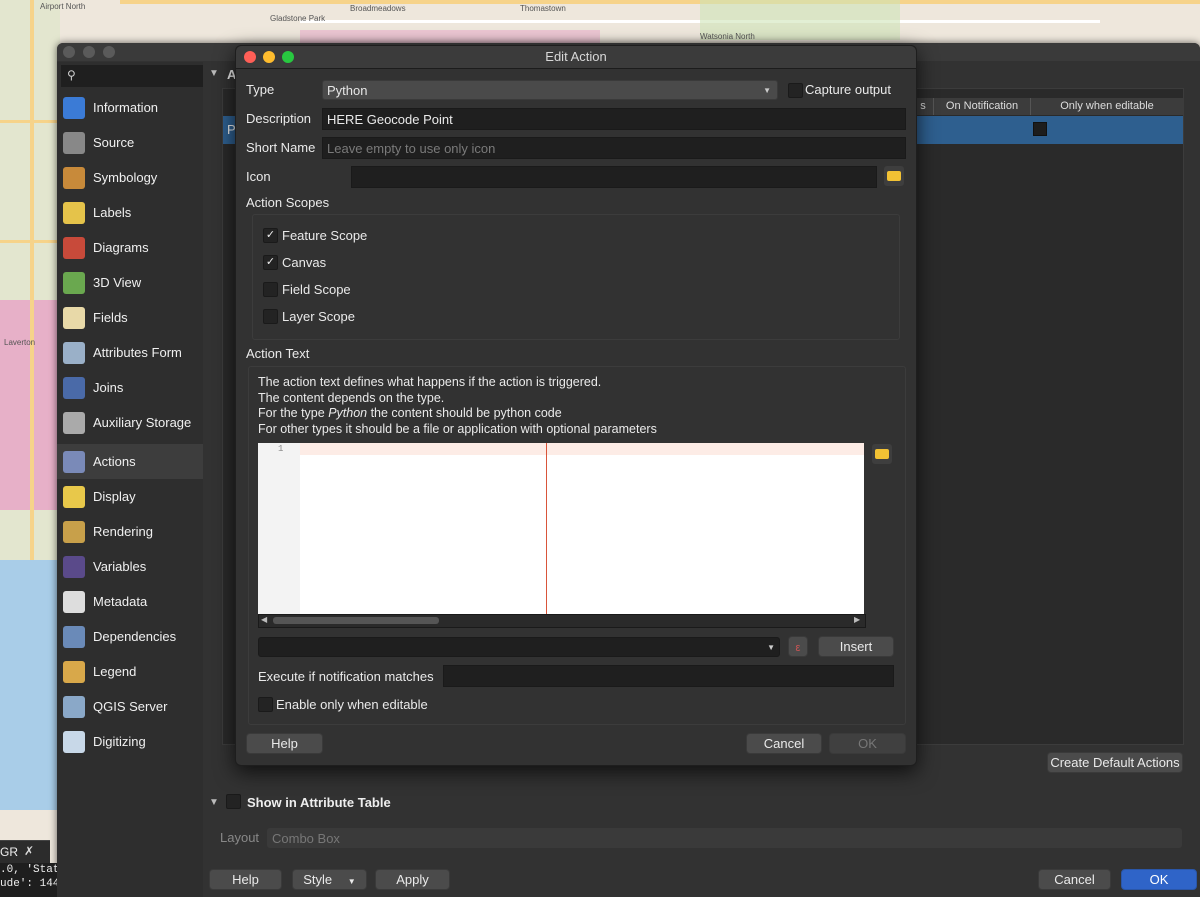 This screenshot has width=1200, height=897. I want to click on description-input: HERE Geocode Point, so click(614, 119).